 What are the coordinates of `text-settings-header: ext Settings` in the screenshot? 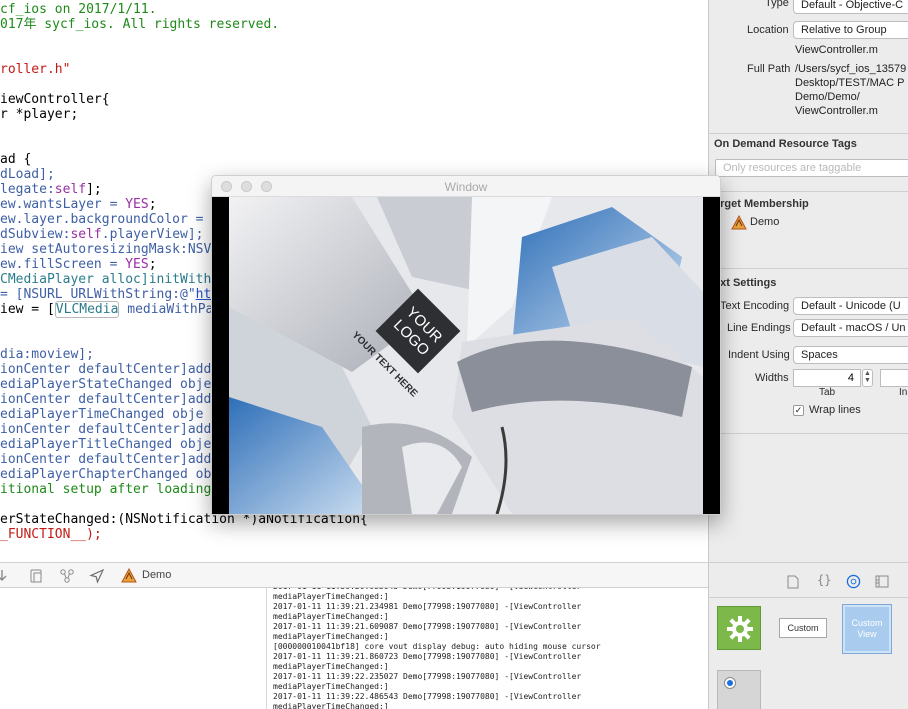 It's located at (745, 283).